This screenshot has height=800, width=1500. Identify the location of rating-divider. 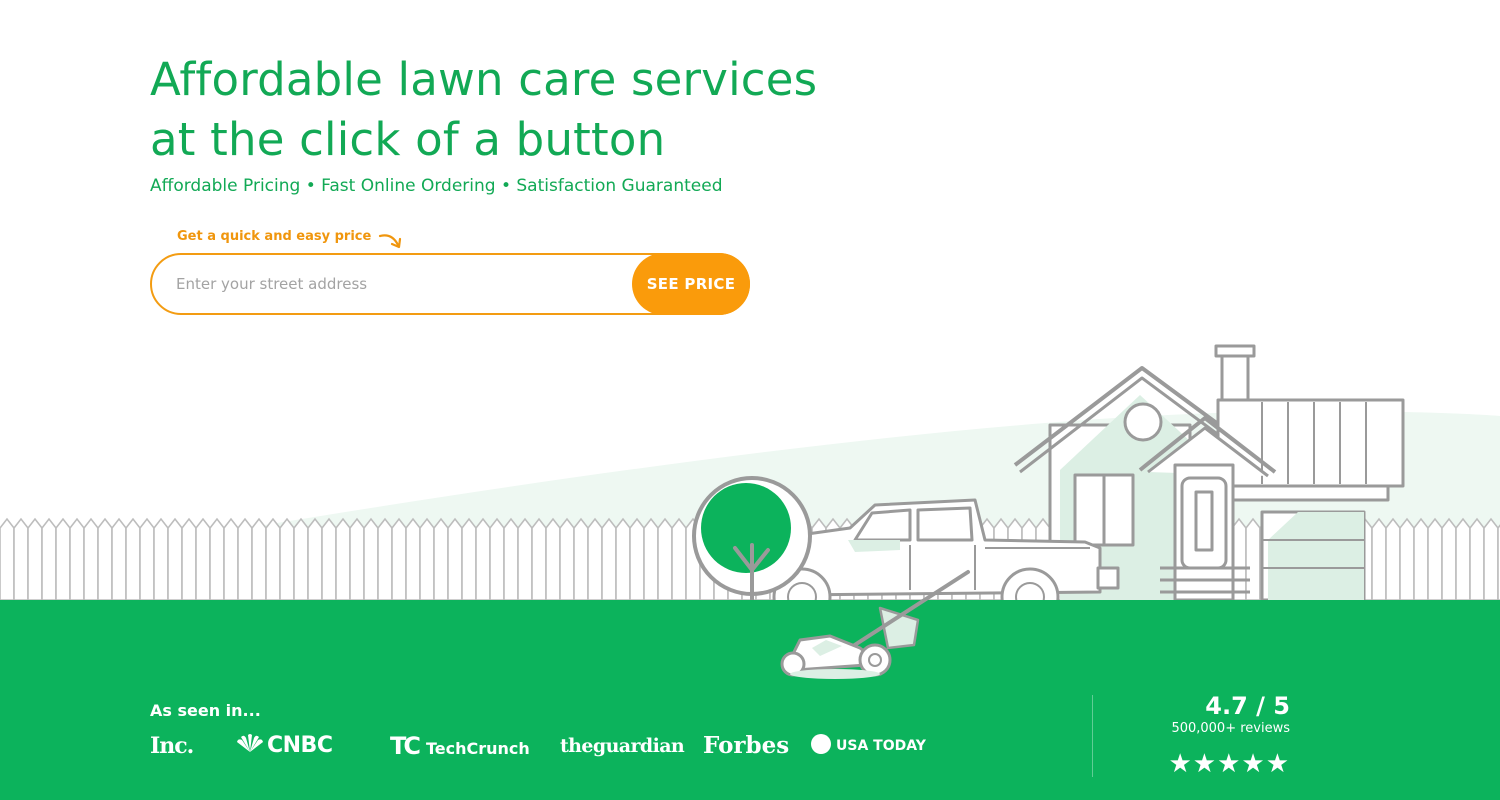
(1092, 736).